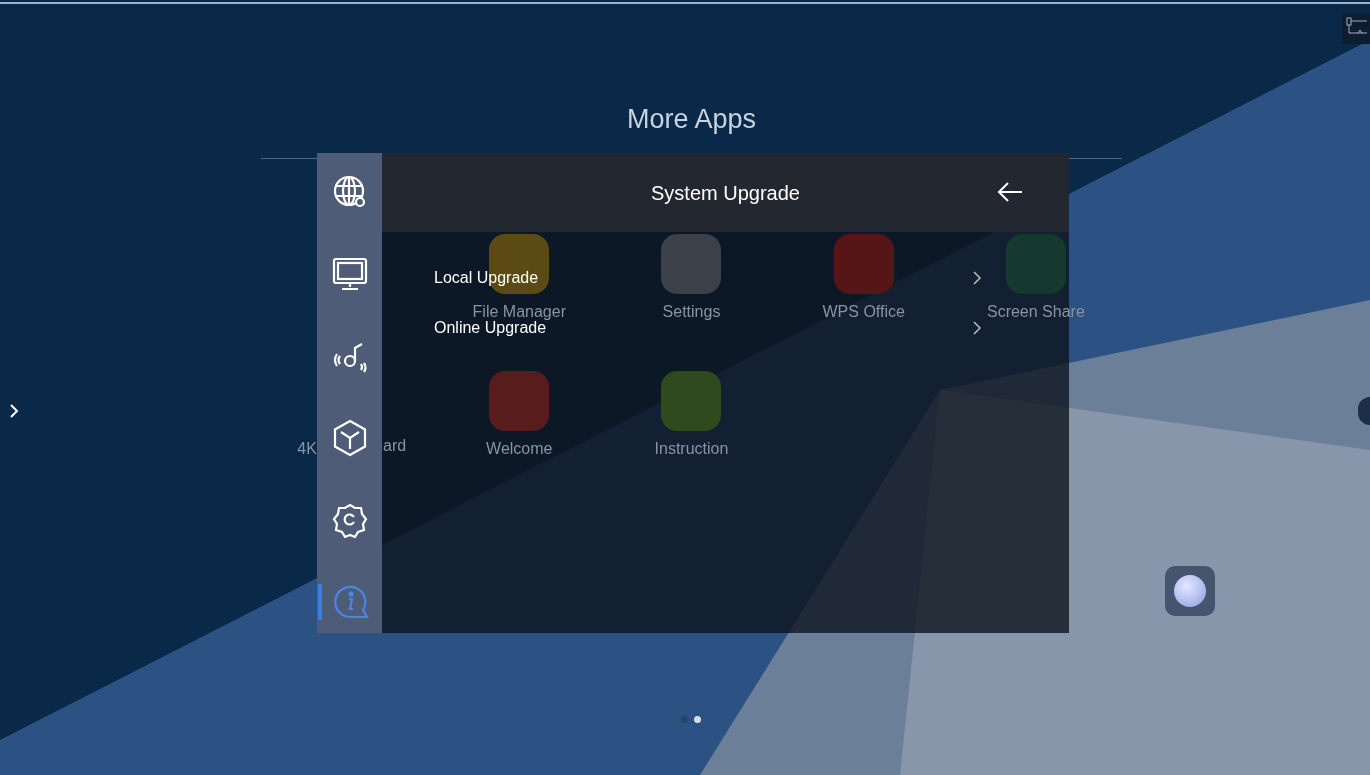 The height and width of the screenshot is (775, 1370). I want to click on floating-button, so click(1190, 591).